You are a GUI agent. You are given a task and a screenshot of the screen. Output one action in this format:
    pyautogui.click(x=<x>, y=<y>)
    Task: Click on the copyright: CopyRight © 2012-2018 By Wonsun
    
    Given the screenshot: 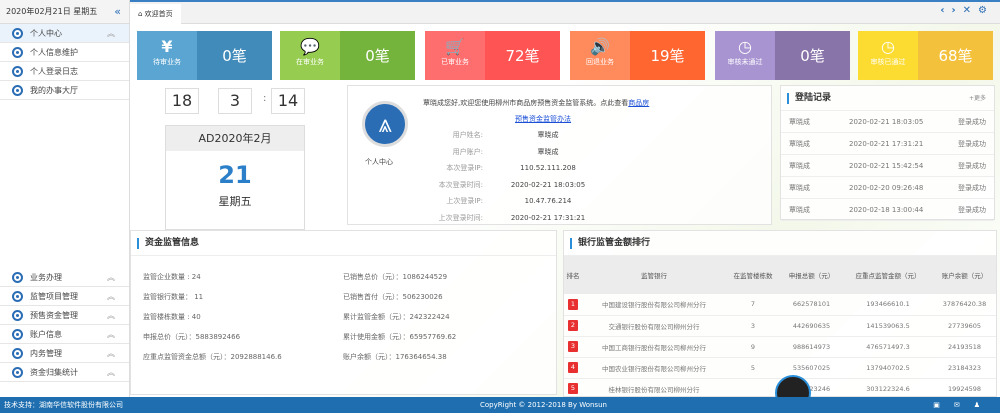 What is the action you would take?
    pyautogui.click(x=543, y=405)
    